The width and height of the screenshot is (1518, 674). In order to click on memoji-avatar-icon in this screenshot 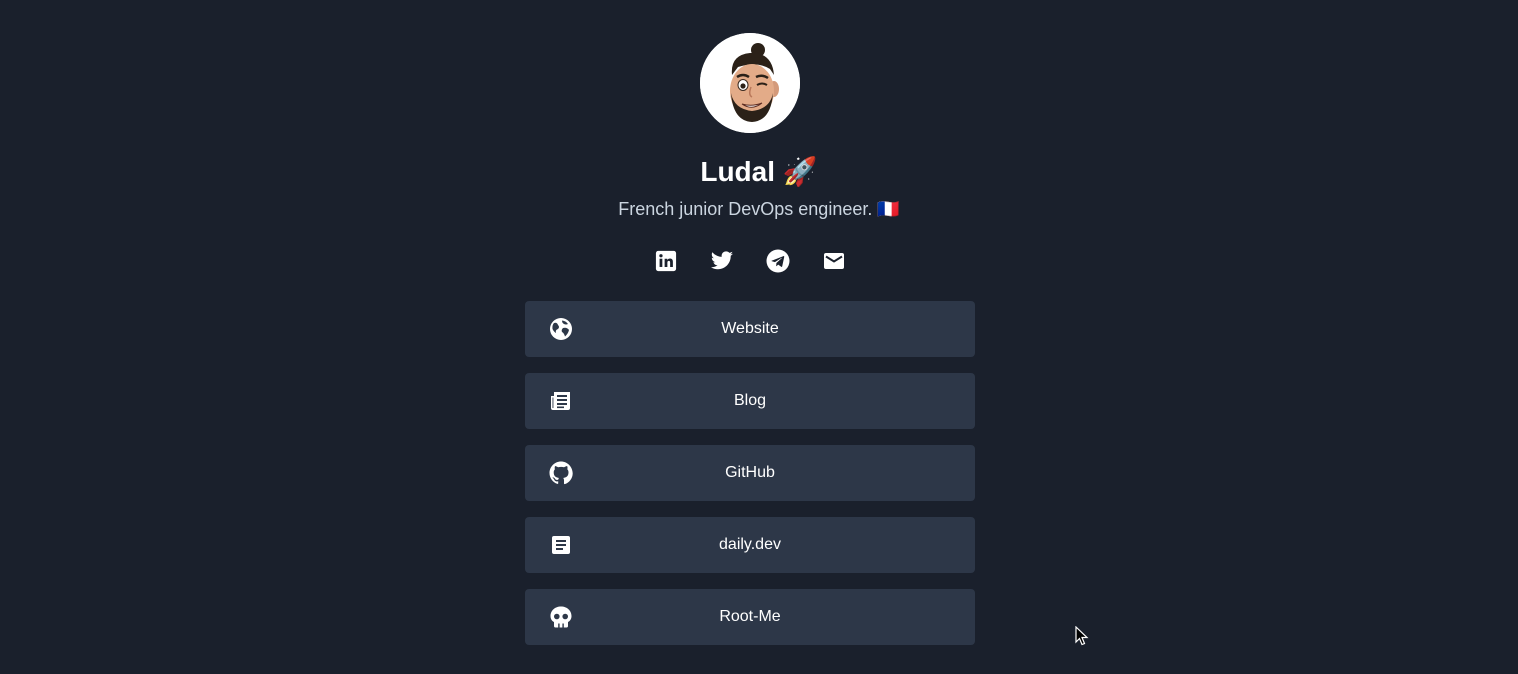, I will do `click(750, 83)`.